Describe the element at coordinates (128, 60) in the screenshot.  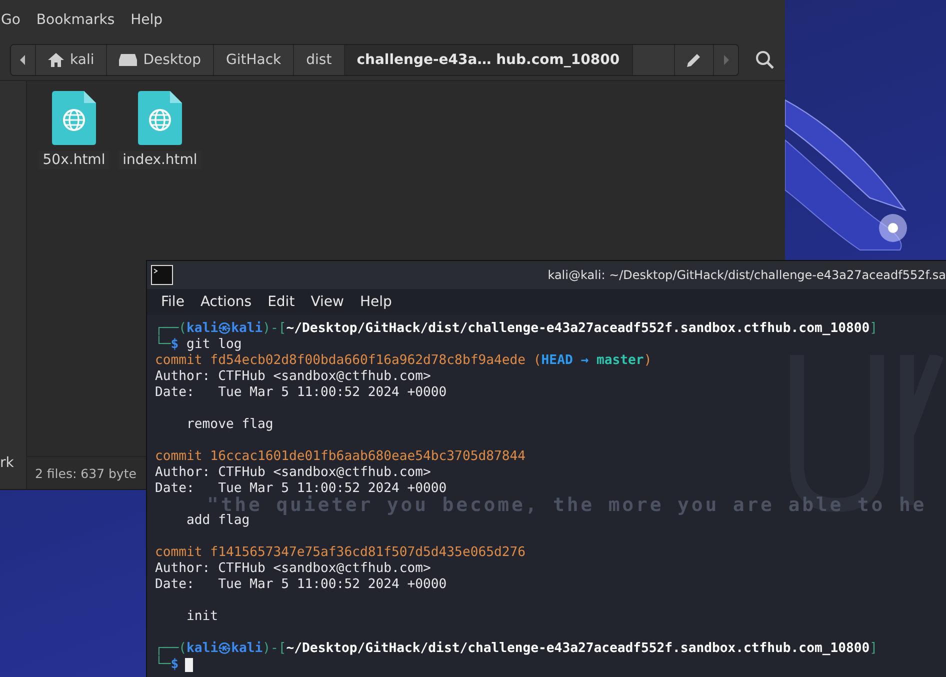
I see `drive-icon` at that location.